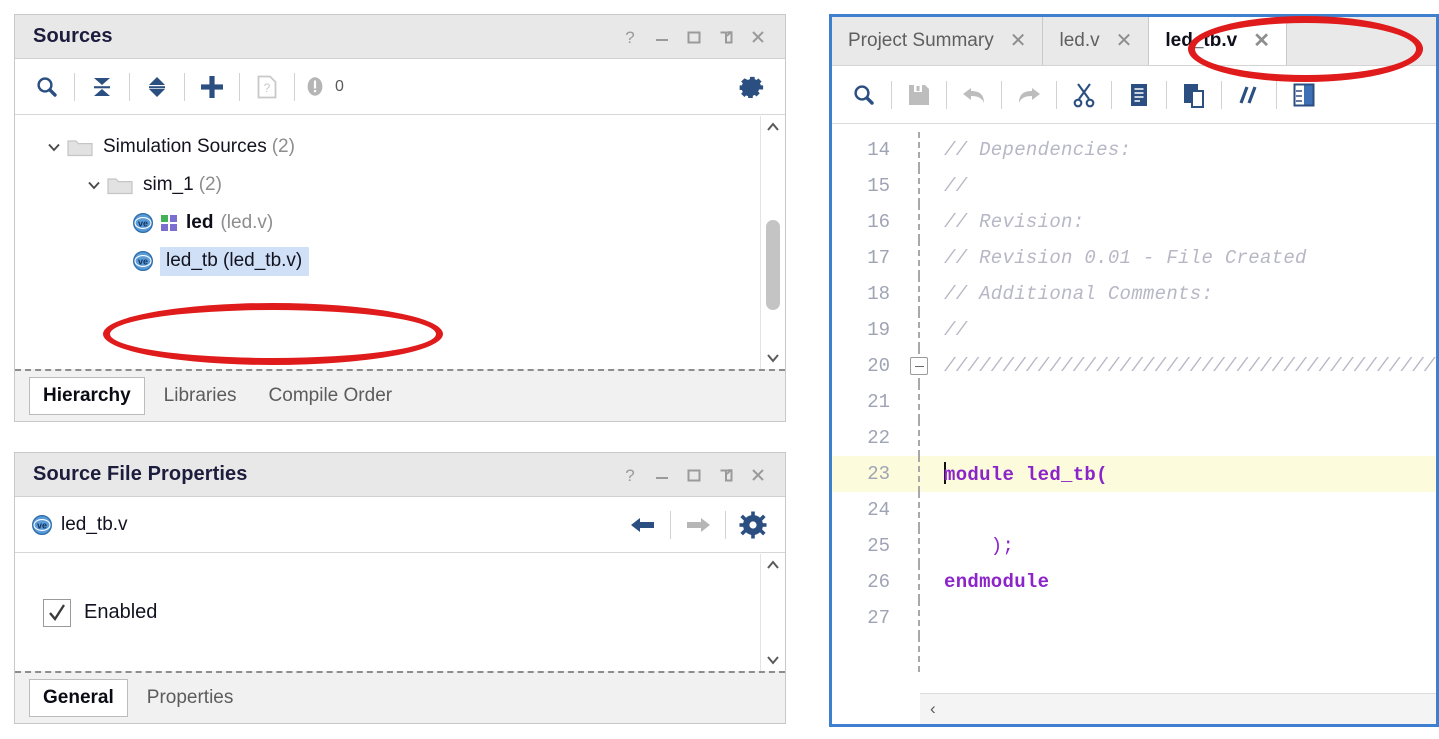 The width and height of the screenshot is (1439, 739). I want to click on save-icon, so click(919, 95).